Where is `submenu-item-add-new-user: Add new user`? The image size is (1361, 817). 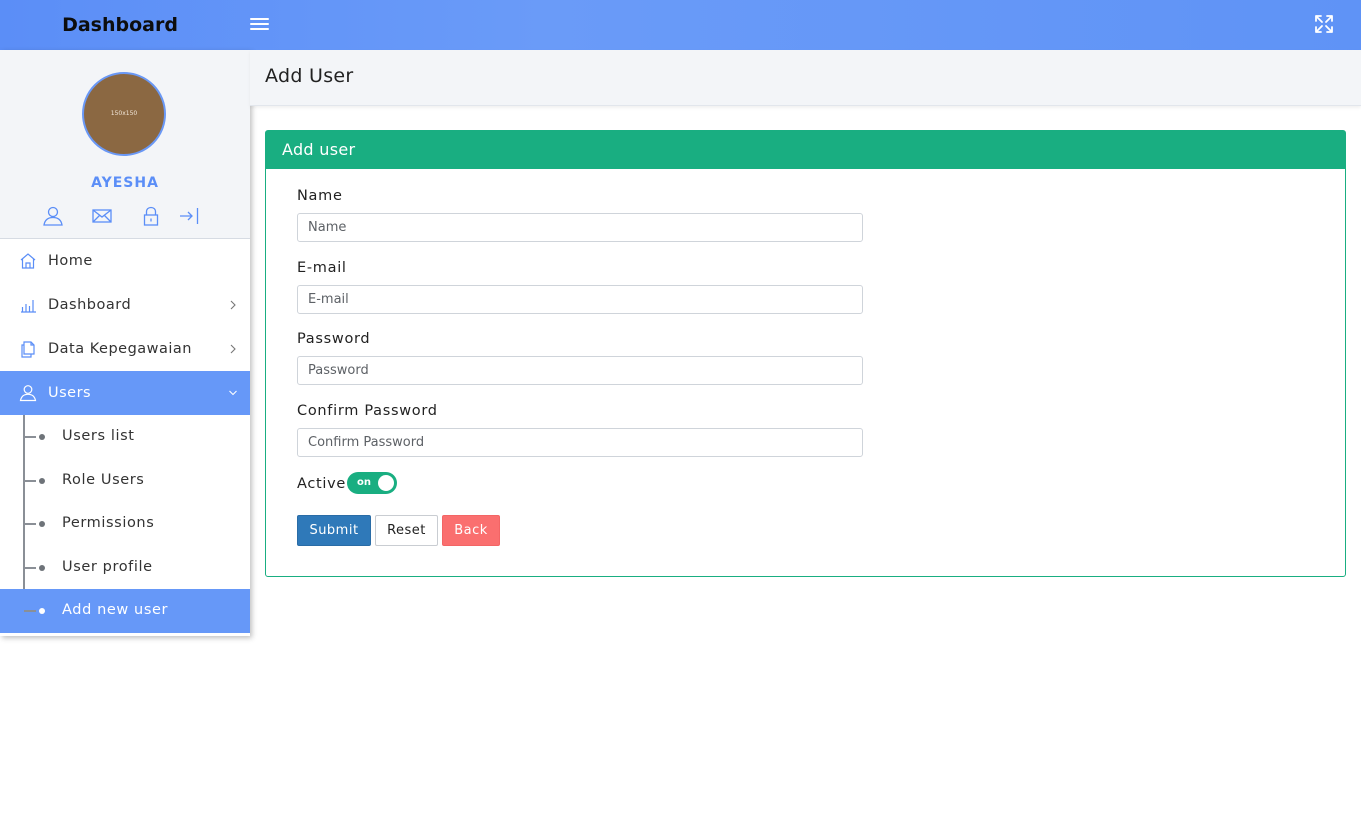
submenu-item-add-new-user: Add new user is located at coordinates (125, 611).